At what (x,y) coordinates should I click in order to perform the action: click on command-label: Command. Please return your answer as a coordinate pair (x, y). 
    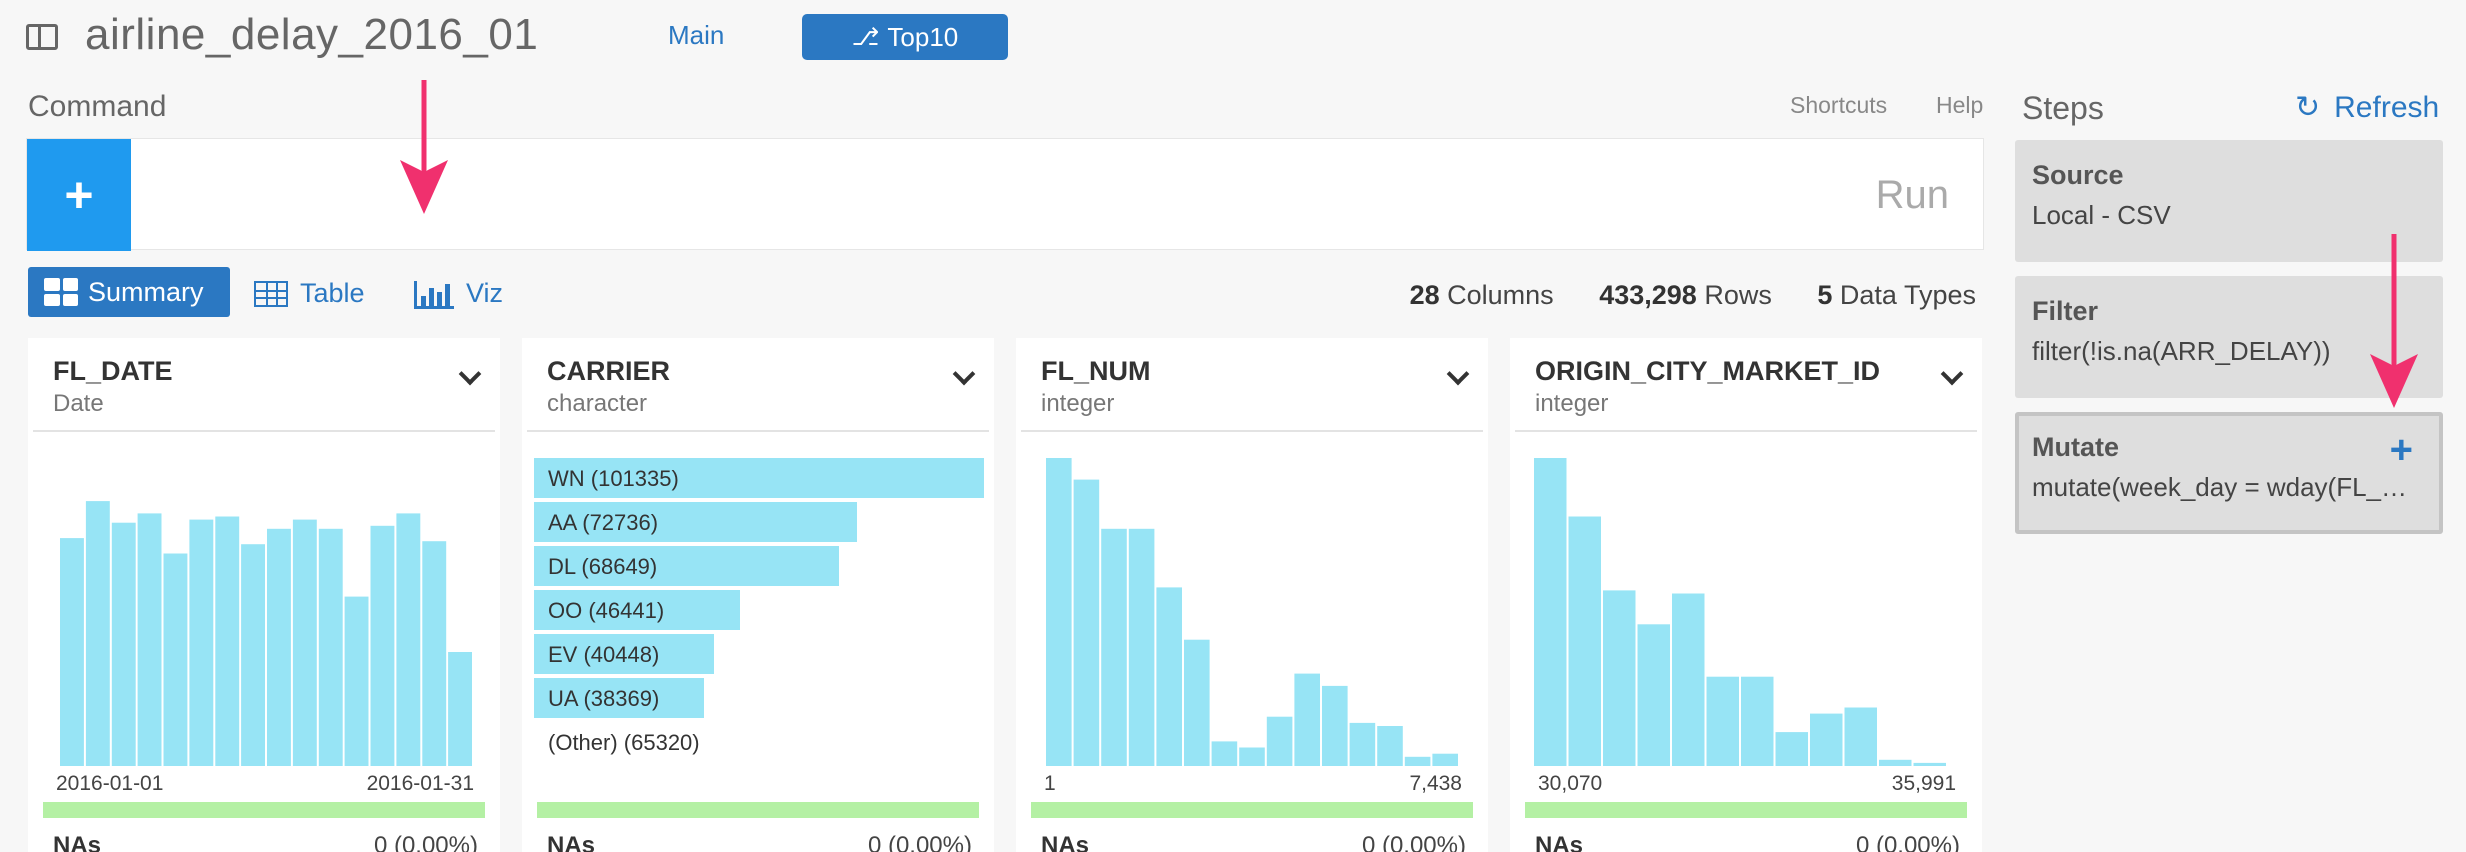
    Looking at the image, I should click on (97, 106).